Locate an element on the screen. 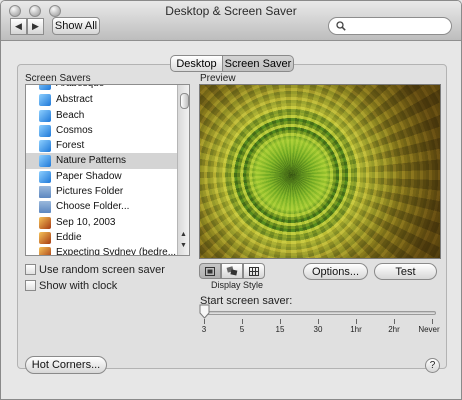  help-button: ? is located at coordinates (432, 365).